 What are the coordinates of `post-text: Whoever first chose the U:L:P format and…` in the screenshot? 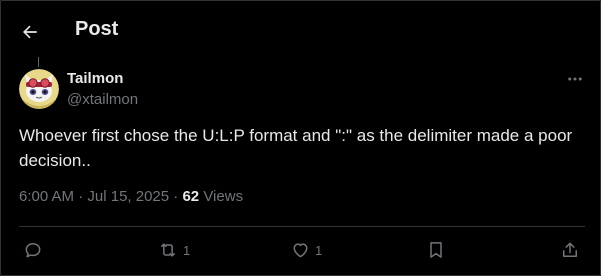 It's located at (296, 148).